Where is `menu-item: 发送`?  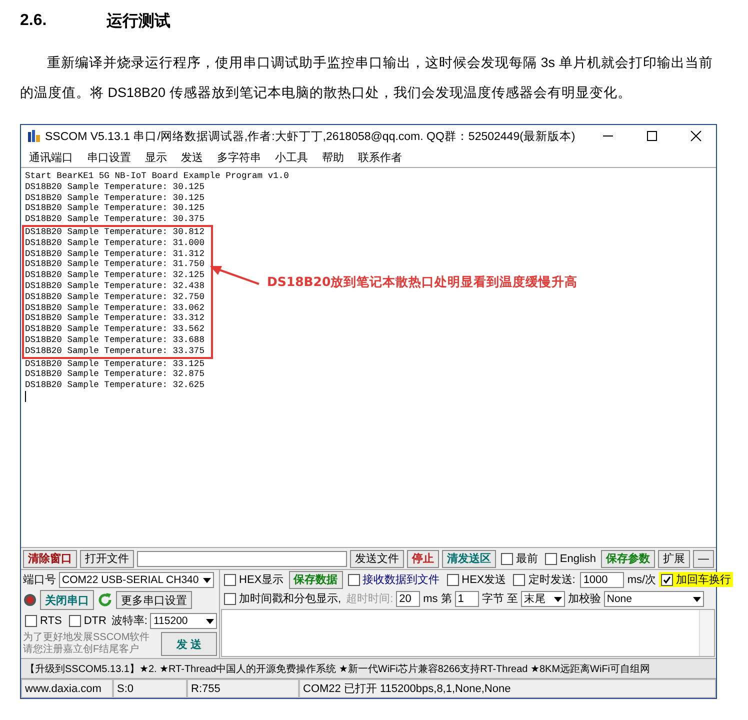 menu-item: 发送 is located at coordinates (192, 157).